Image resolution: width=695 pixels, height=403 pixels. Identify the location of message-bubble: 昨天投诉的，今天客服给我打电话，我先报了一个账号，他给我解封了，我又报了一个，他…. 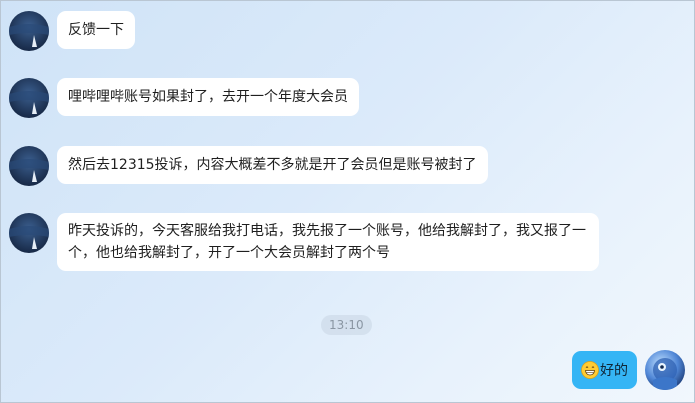
(328, 242).